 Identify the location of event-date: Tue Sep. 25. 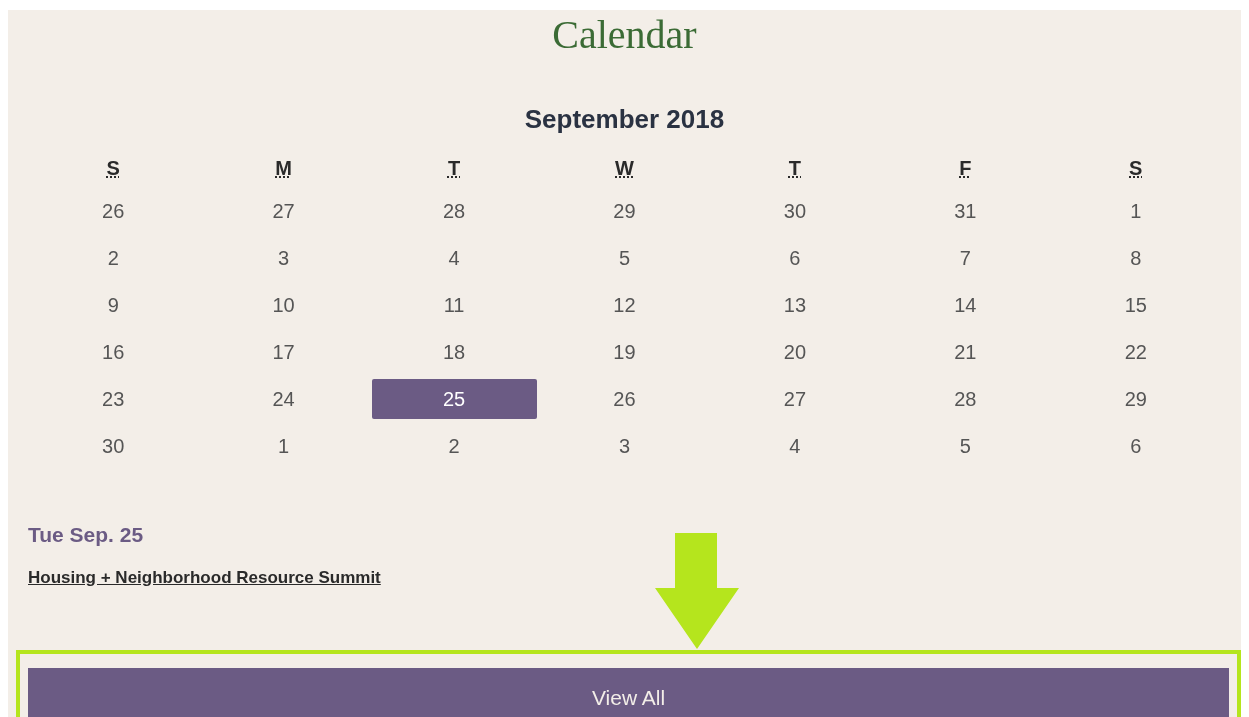
(86, 535).